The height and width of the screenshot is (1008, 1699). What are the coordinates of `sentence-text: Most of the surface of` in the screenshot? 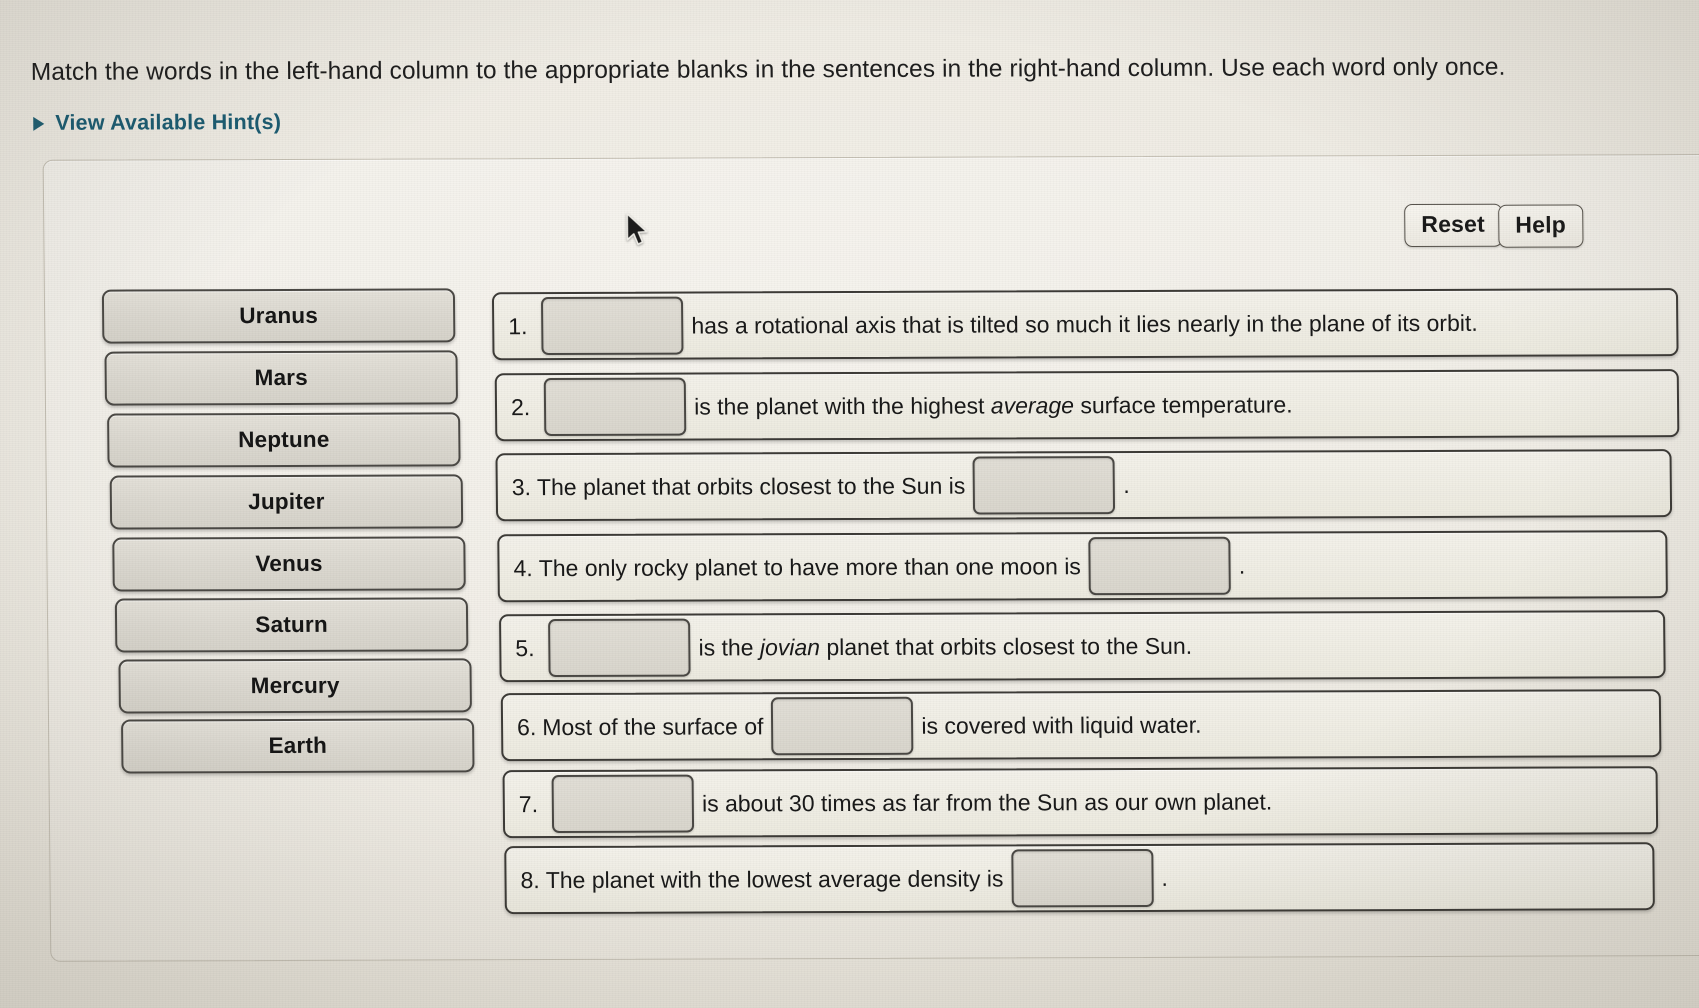 It's located at (653, 726).